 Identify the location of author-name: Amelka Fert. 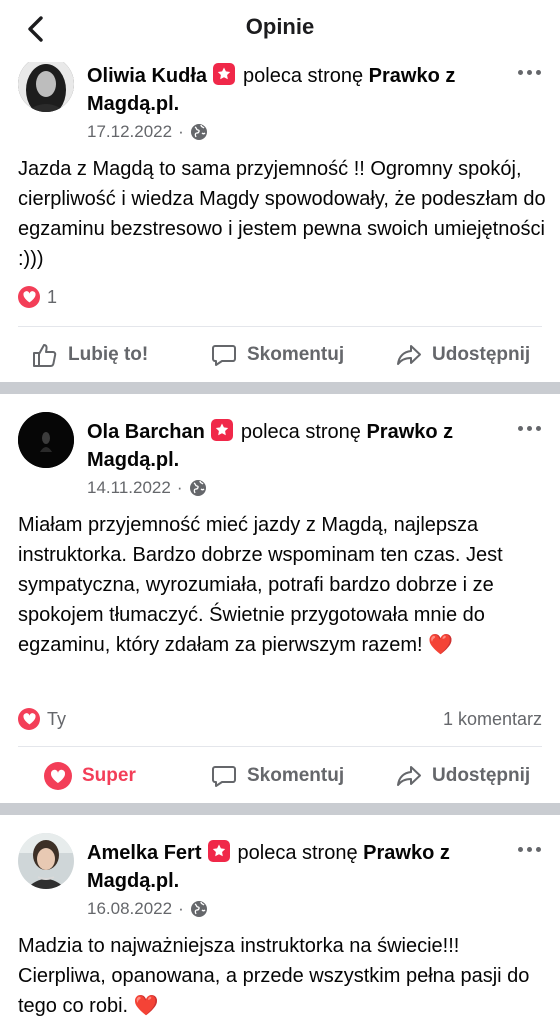
(144, 853).